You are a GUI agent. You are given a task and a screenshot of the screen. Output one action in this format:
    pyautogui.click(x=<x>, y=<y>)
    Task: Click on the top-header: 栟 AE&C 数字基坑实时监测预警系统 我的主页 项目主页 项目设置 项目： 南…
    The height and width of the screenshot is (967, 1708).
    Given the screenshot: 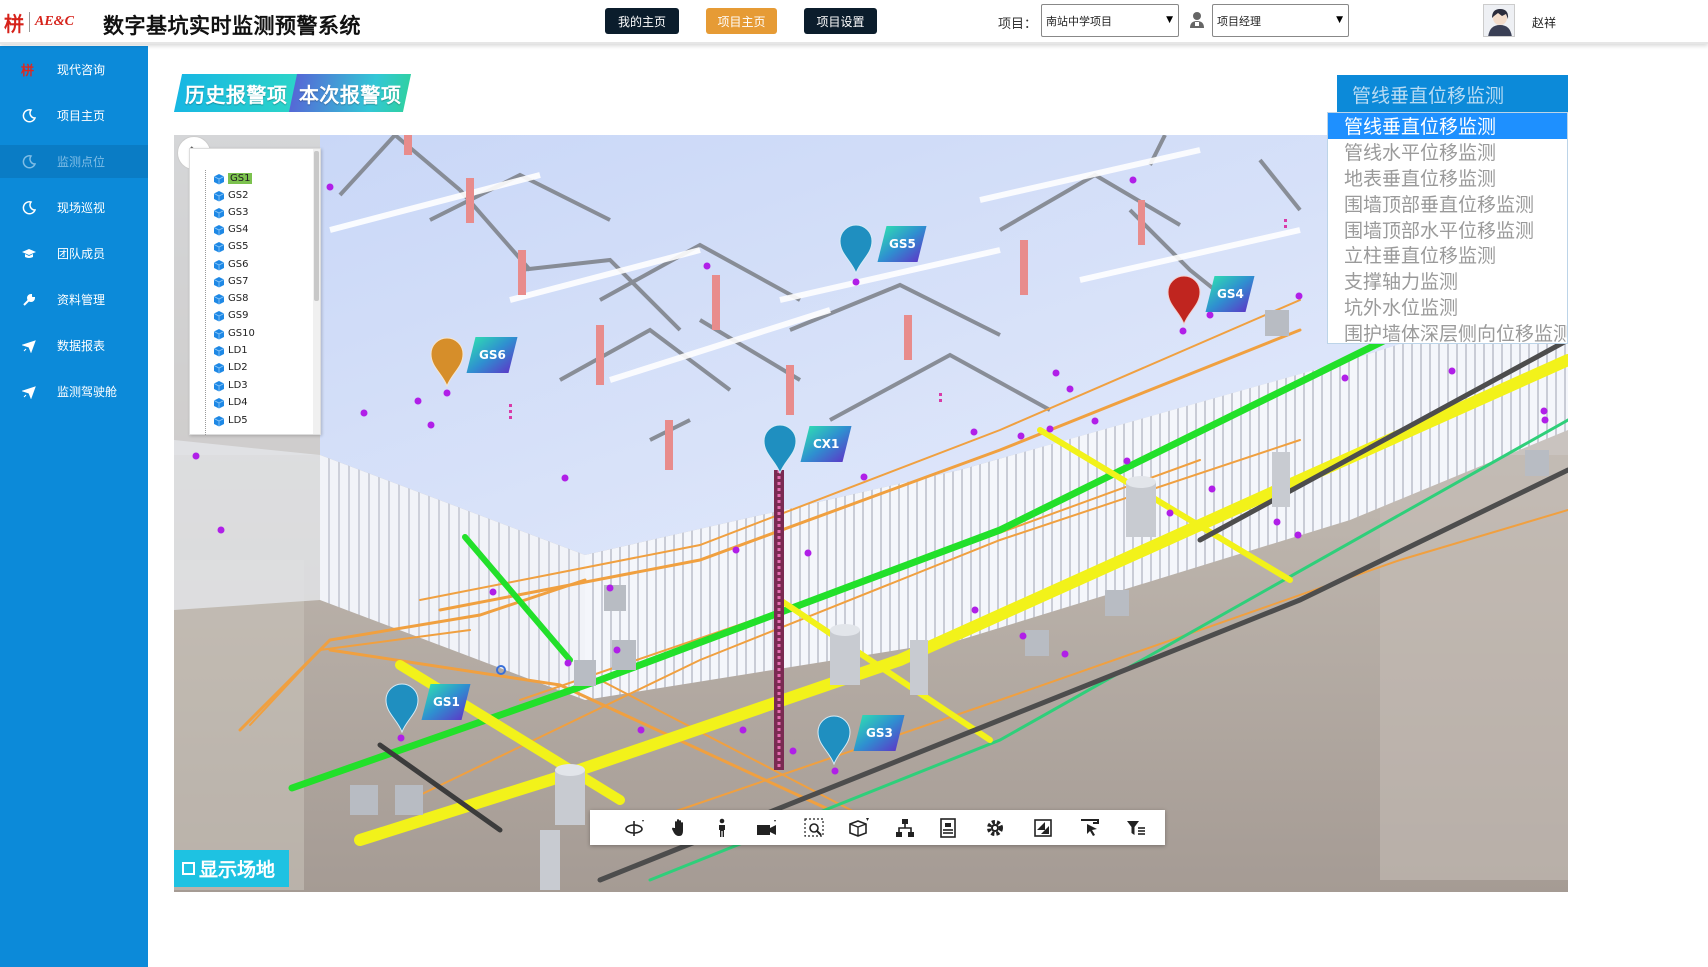 What is the action you would take?
    pyautogui.click(x=854, y=22)
    